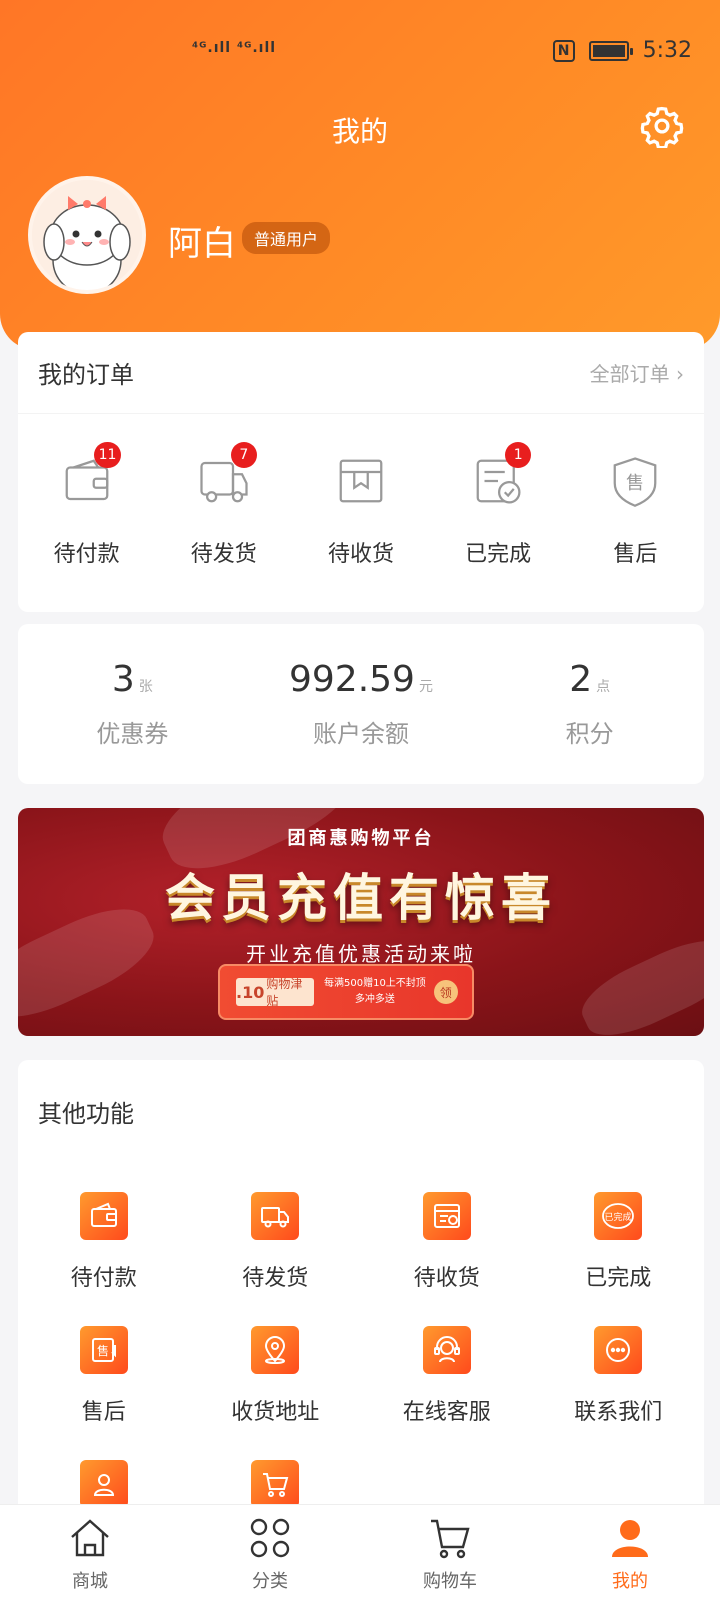 This screenshot has width=720, height=1600. Describe the element at coordinates (103, 1484) in the screenshot. I see `user-profile-icon` at that location.